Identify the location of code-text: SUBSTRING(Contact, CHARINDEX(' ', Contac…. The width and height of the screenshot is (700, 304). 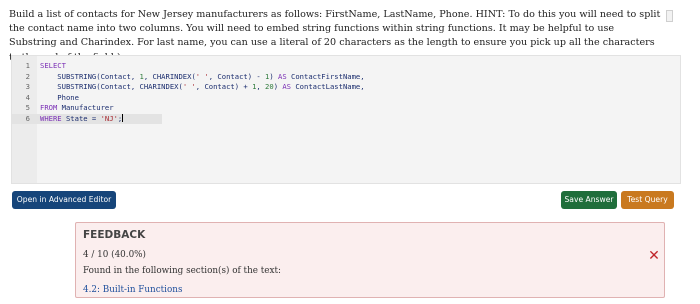
(202, 87).